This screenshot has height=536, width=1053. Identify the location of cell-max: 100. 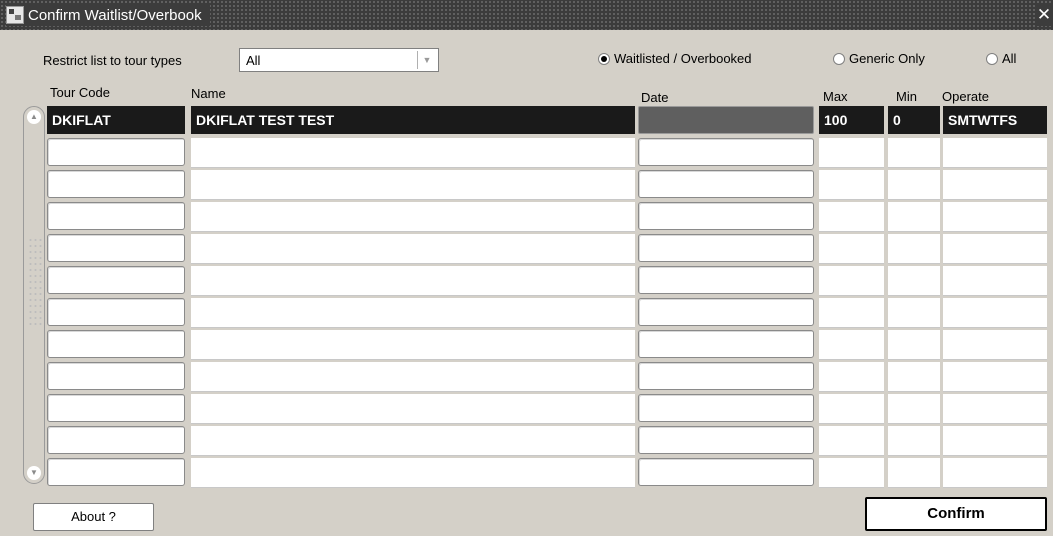
(851, 120).